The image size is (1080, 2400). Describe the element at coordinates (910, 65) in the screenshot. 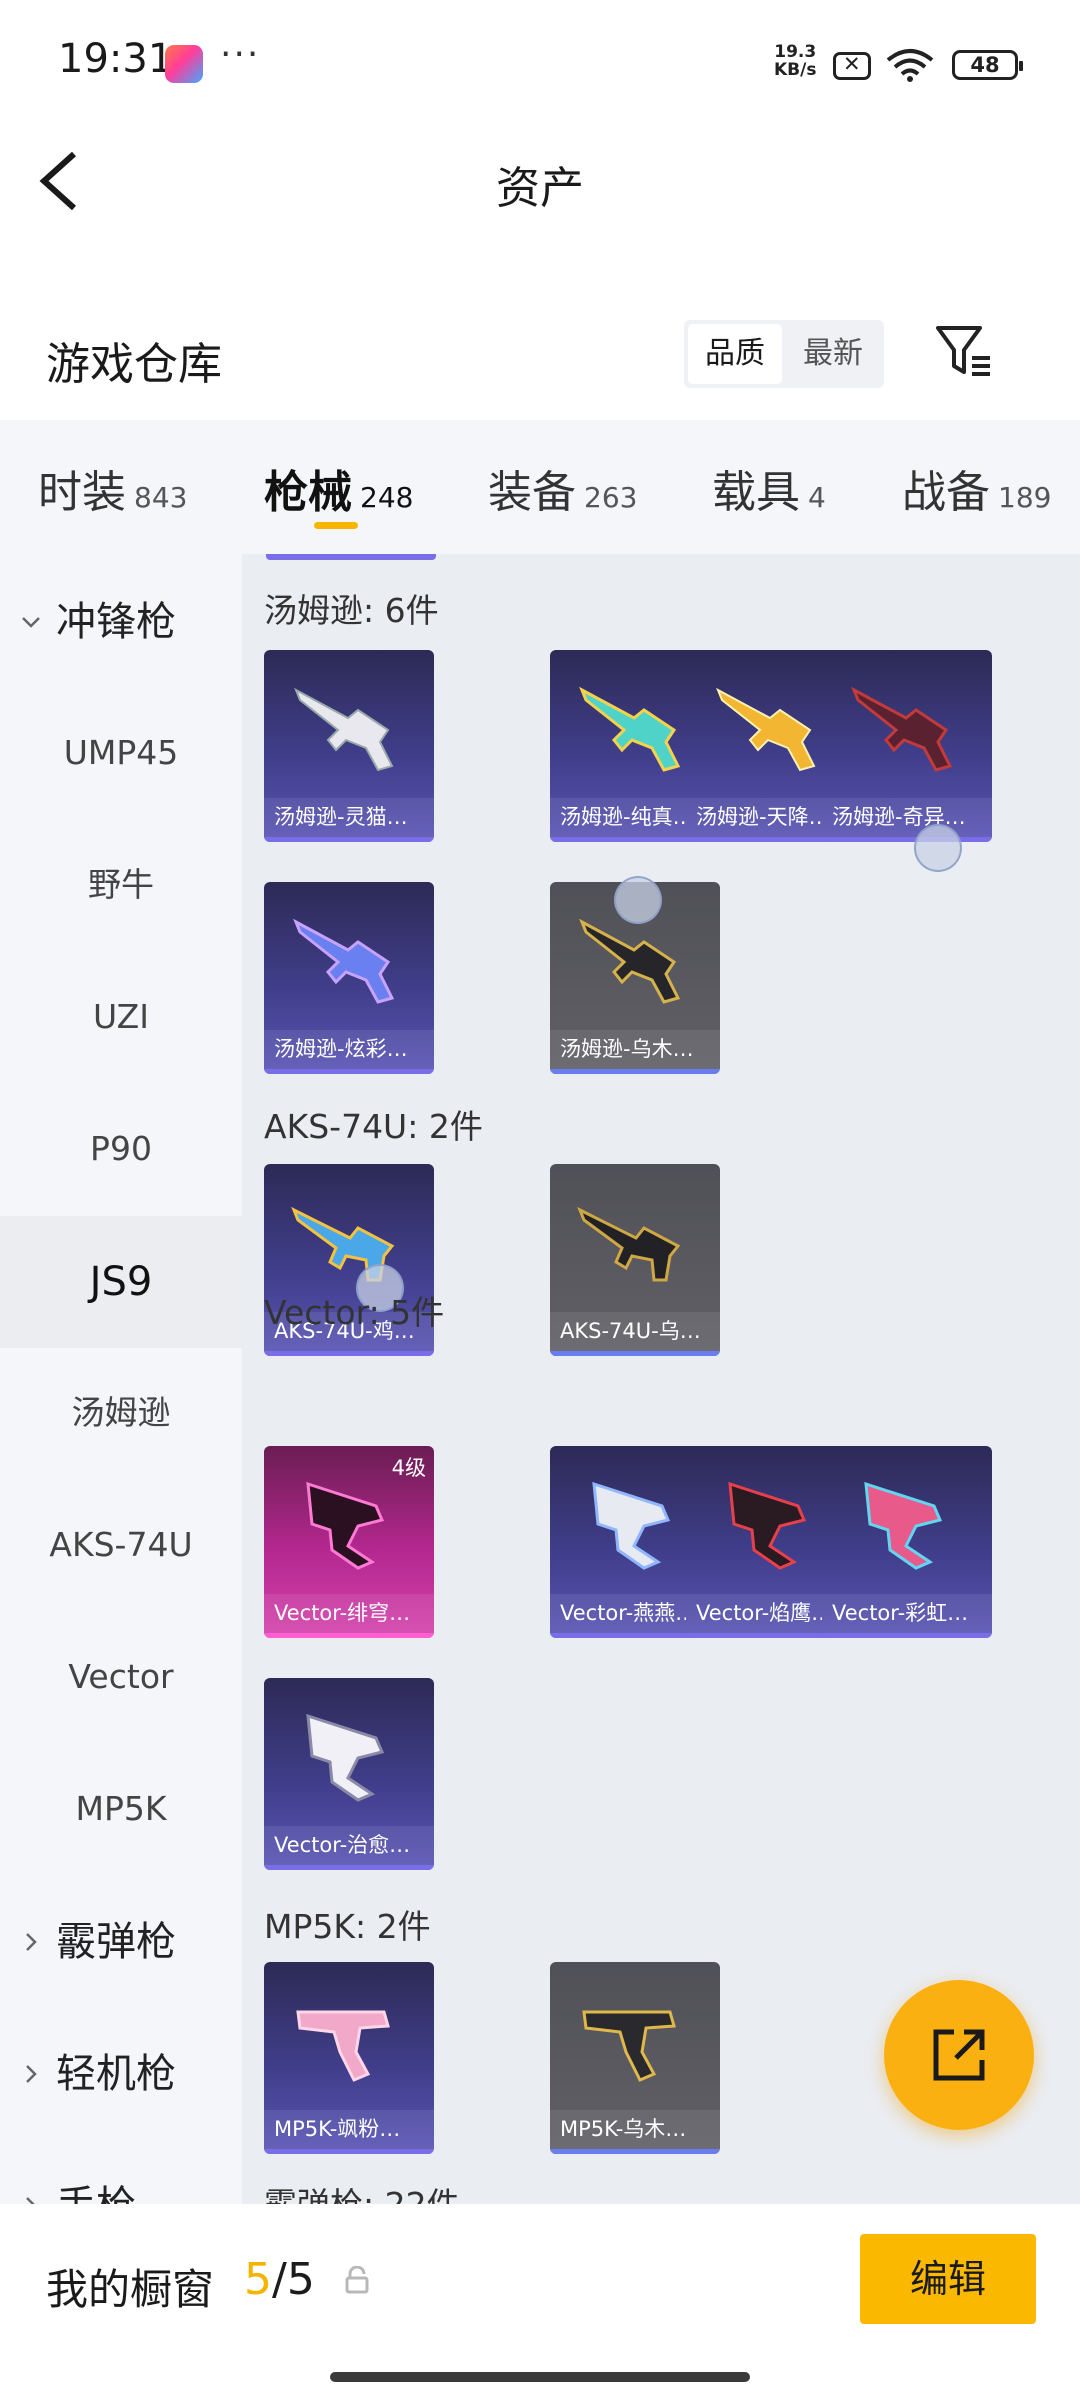

I see `wifi-icon` at that location.